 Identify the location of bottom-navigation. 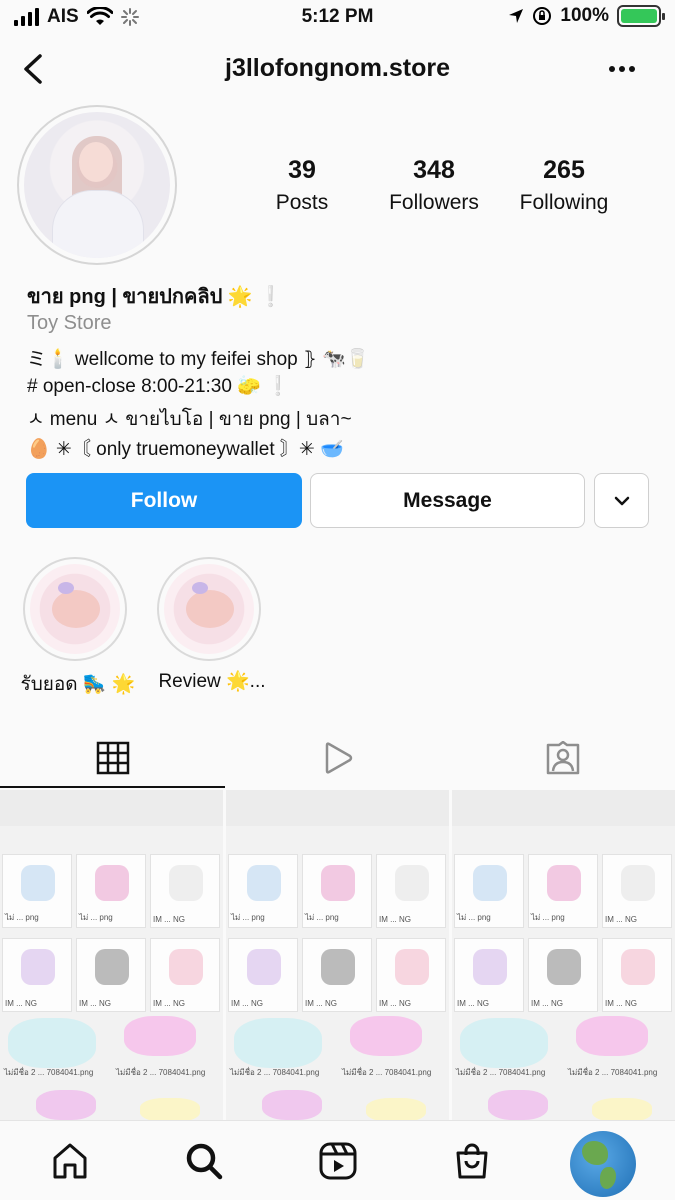
(337, 1160).